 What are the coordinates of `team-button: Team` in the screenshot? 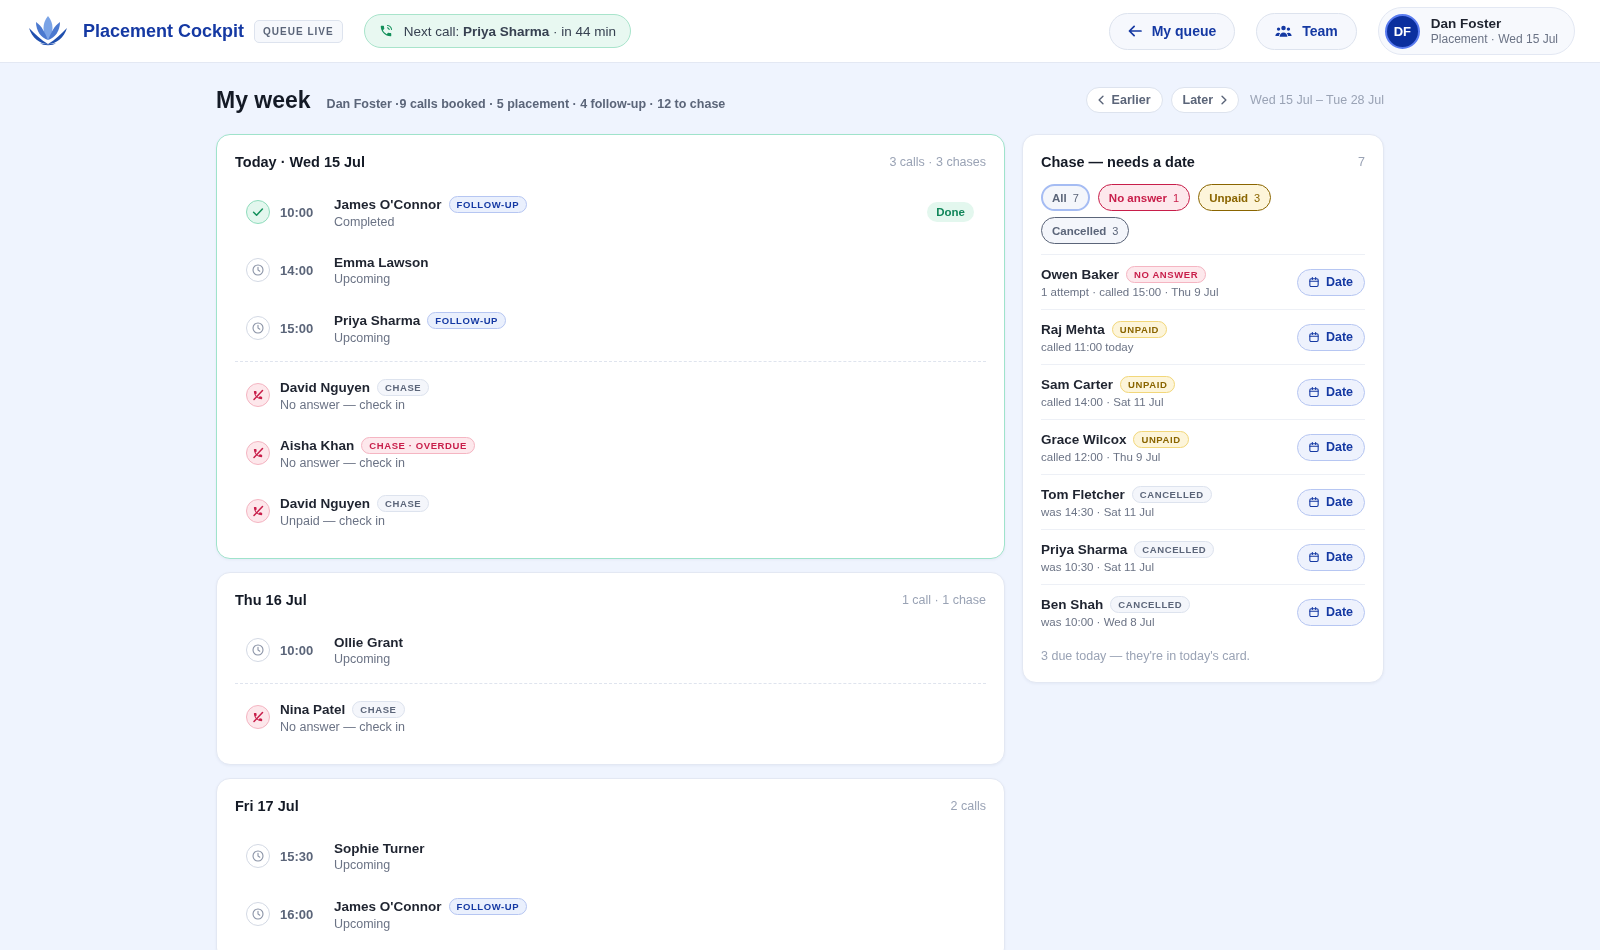 It's located at (1306, 31).